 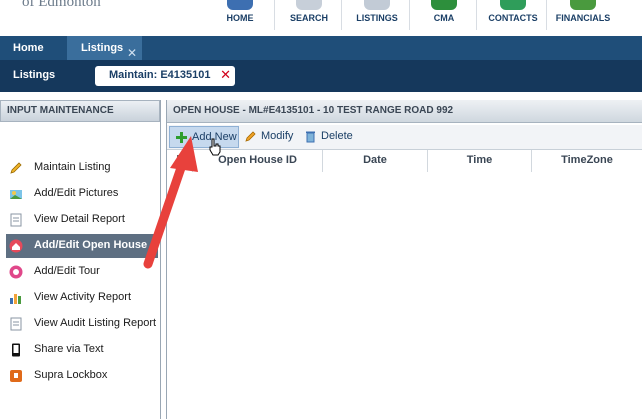 I want to click on menu-item-label: Add/Edit Tour, so click(x=67, y=271).